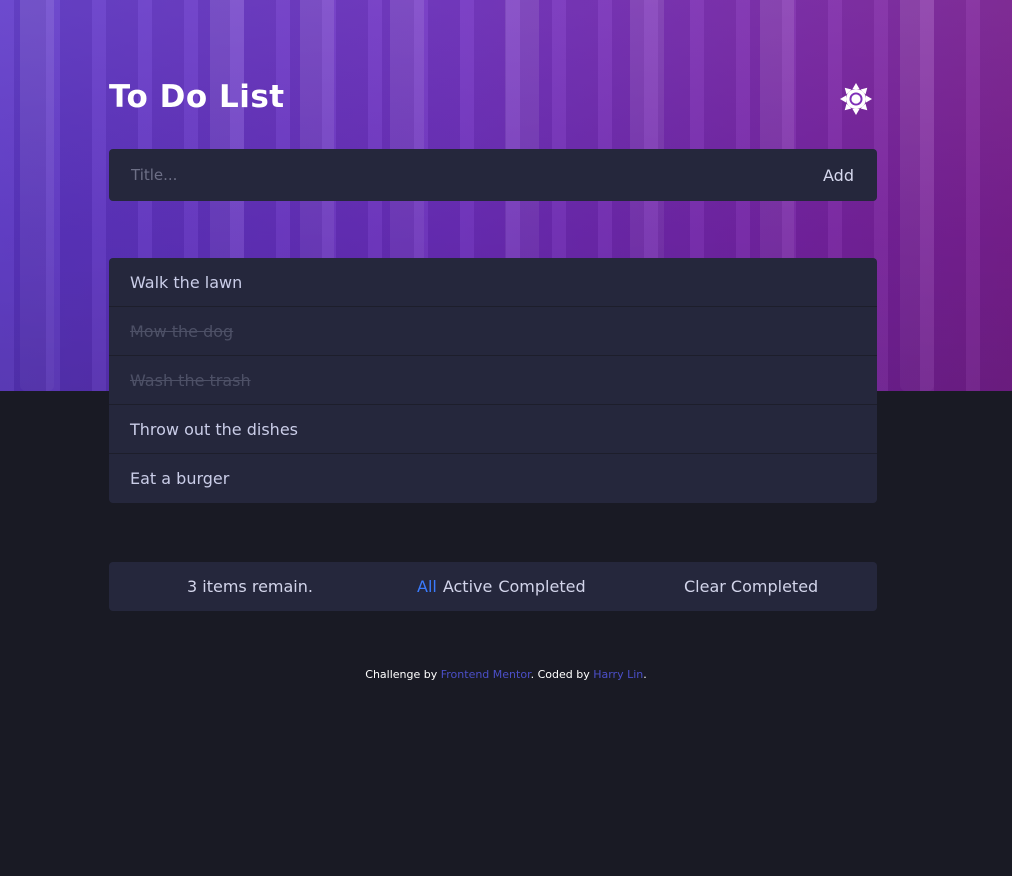 The width and height of the screenshot is (1012, 876). I want to click on clear-completed-button: Clear Completed, so click(751, 586).